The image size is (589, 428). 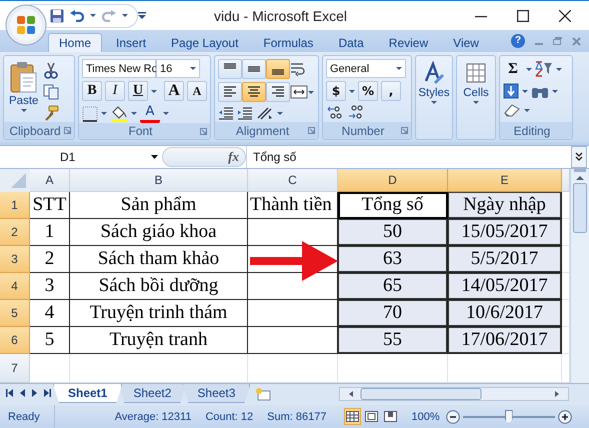 What do you see at coordinates (368, 91) in the screenshot?
I see `percent-button: %` at bounding box center [368, 91].